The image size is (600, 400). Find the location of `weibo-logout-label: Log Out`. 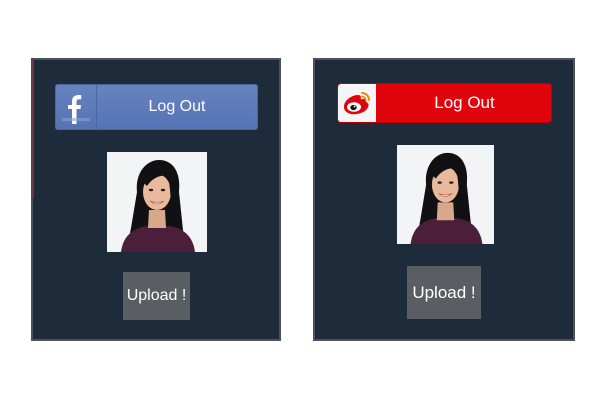

weibo-logout-label: Log Out is located at coordinates (464, 102).